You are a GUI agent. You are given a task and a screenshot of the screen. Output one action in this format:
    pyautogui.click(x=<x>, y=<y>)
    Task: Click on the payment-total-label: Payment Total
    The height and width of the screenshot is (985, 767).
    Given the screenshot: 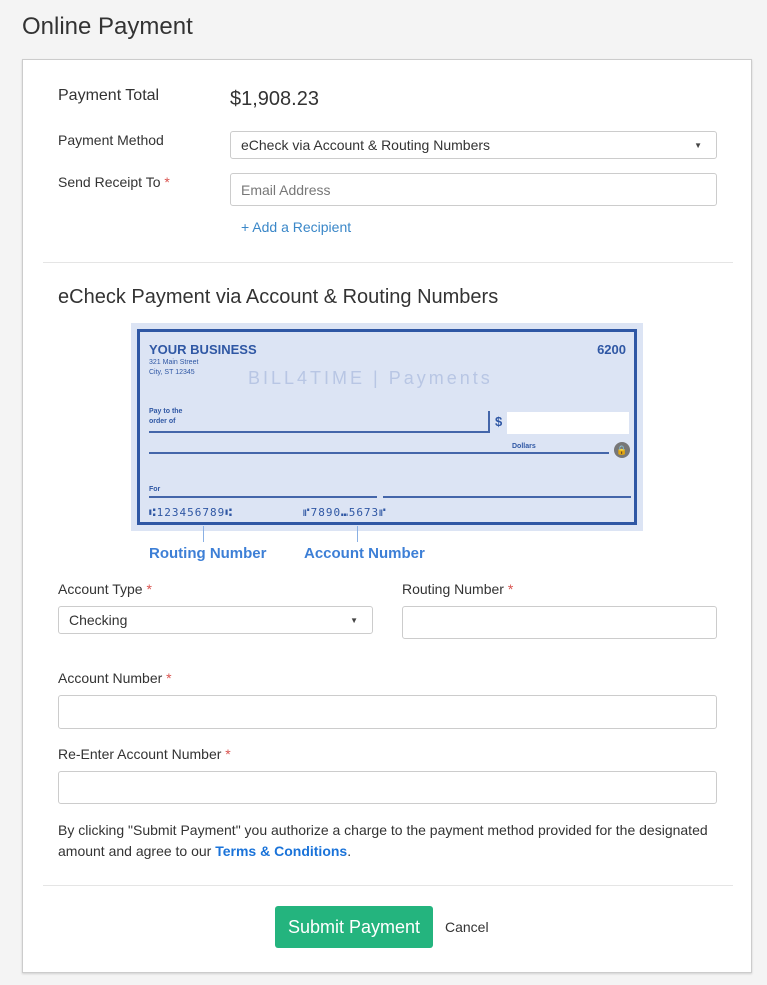 What is the action you would take?
    pyautogui.click(x=109, y=95)
    